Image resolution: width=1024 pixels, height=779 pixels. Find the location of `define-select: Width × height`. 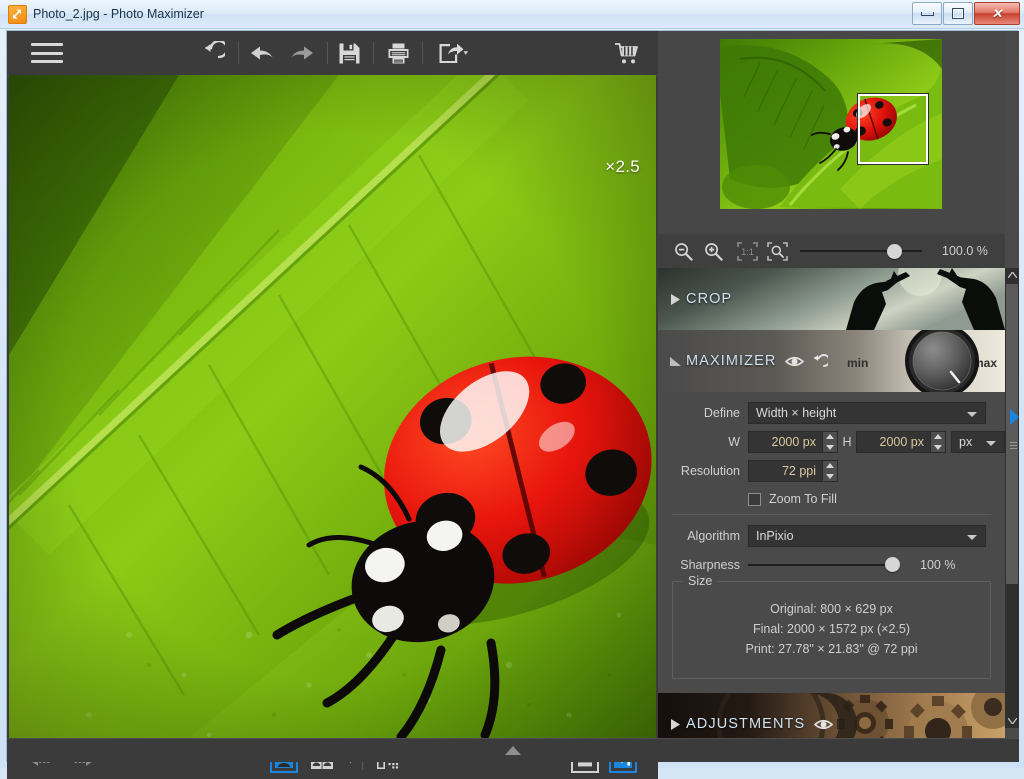

define-select: Width × height is located at coordinates (867, 413).